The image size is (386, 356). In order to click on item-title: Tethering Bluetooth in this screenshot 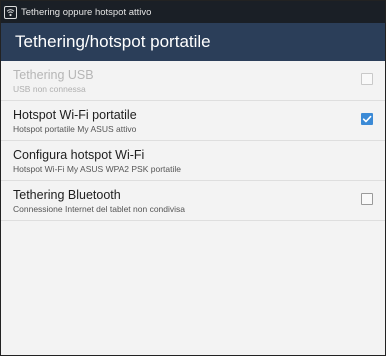, I will do `click(67, 195)`.